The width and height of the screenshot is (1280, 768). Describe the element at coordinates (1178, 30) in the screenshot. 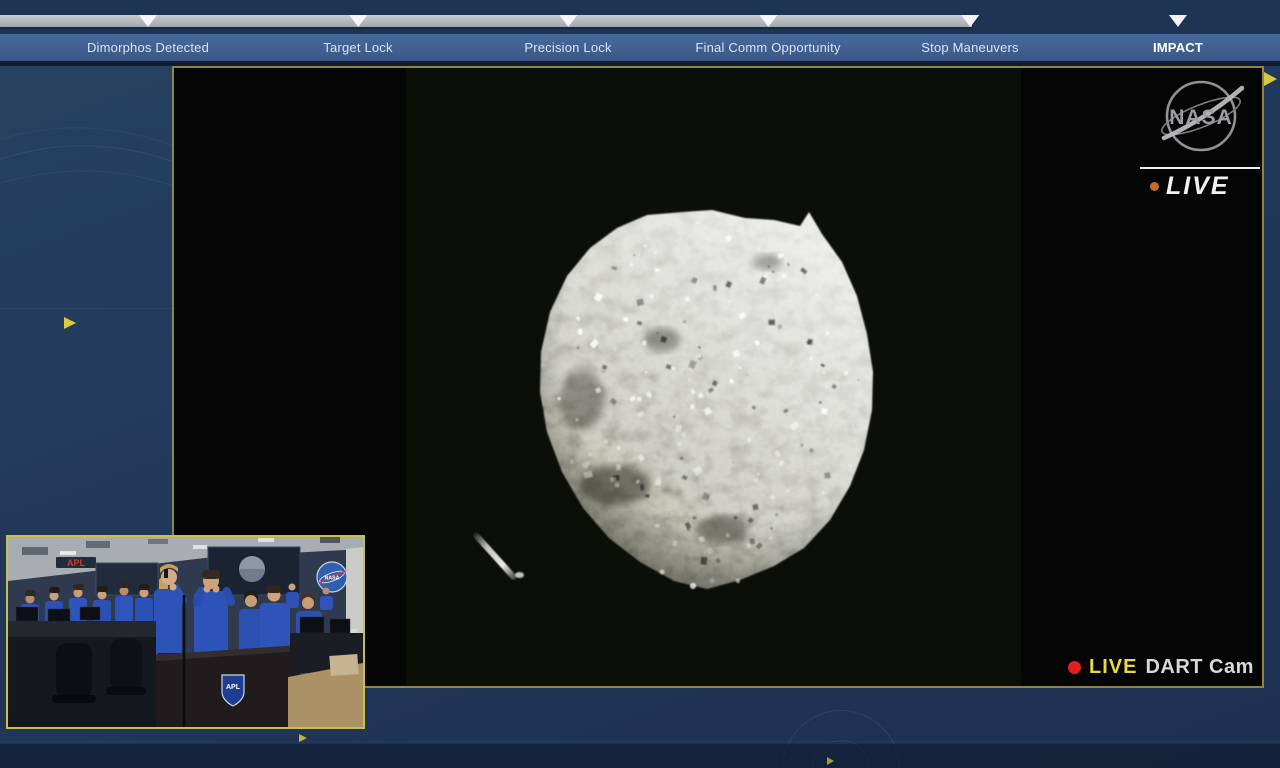

I see `timeline-milestone-impact: IMPACT` at that location.